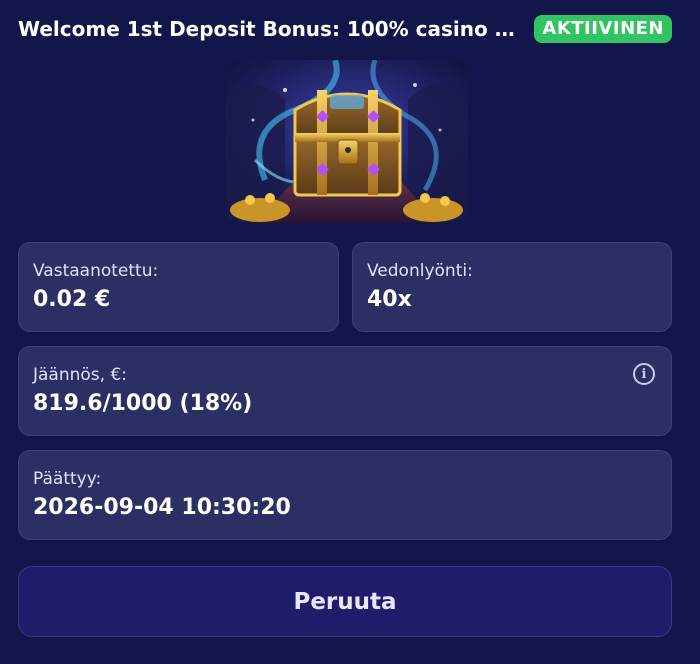 This screenshot has width=700, height=664. I want to click on treasure-chest-image, so click(346, 141).